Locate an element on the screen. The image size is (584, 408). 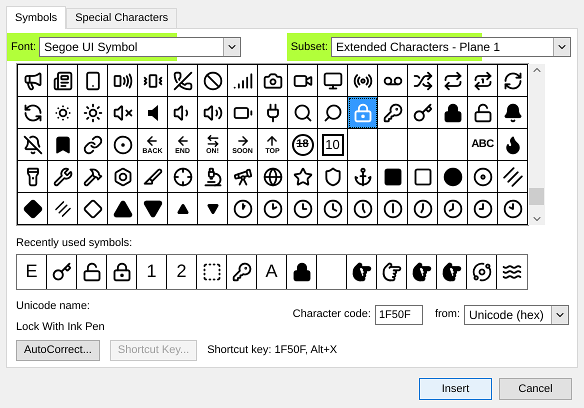
from-dropdown: Unicode (hex) is located at coordinates (516, 314).